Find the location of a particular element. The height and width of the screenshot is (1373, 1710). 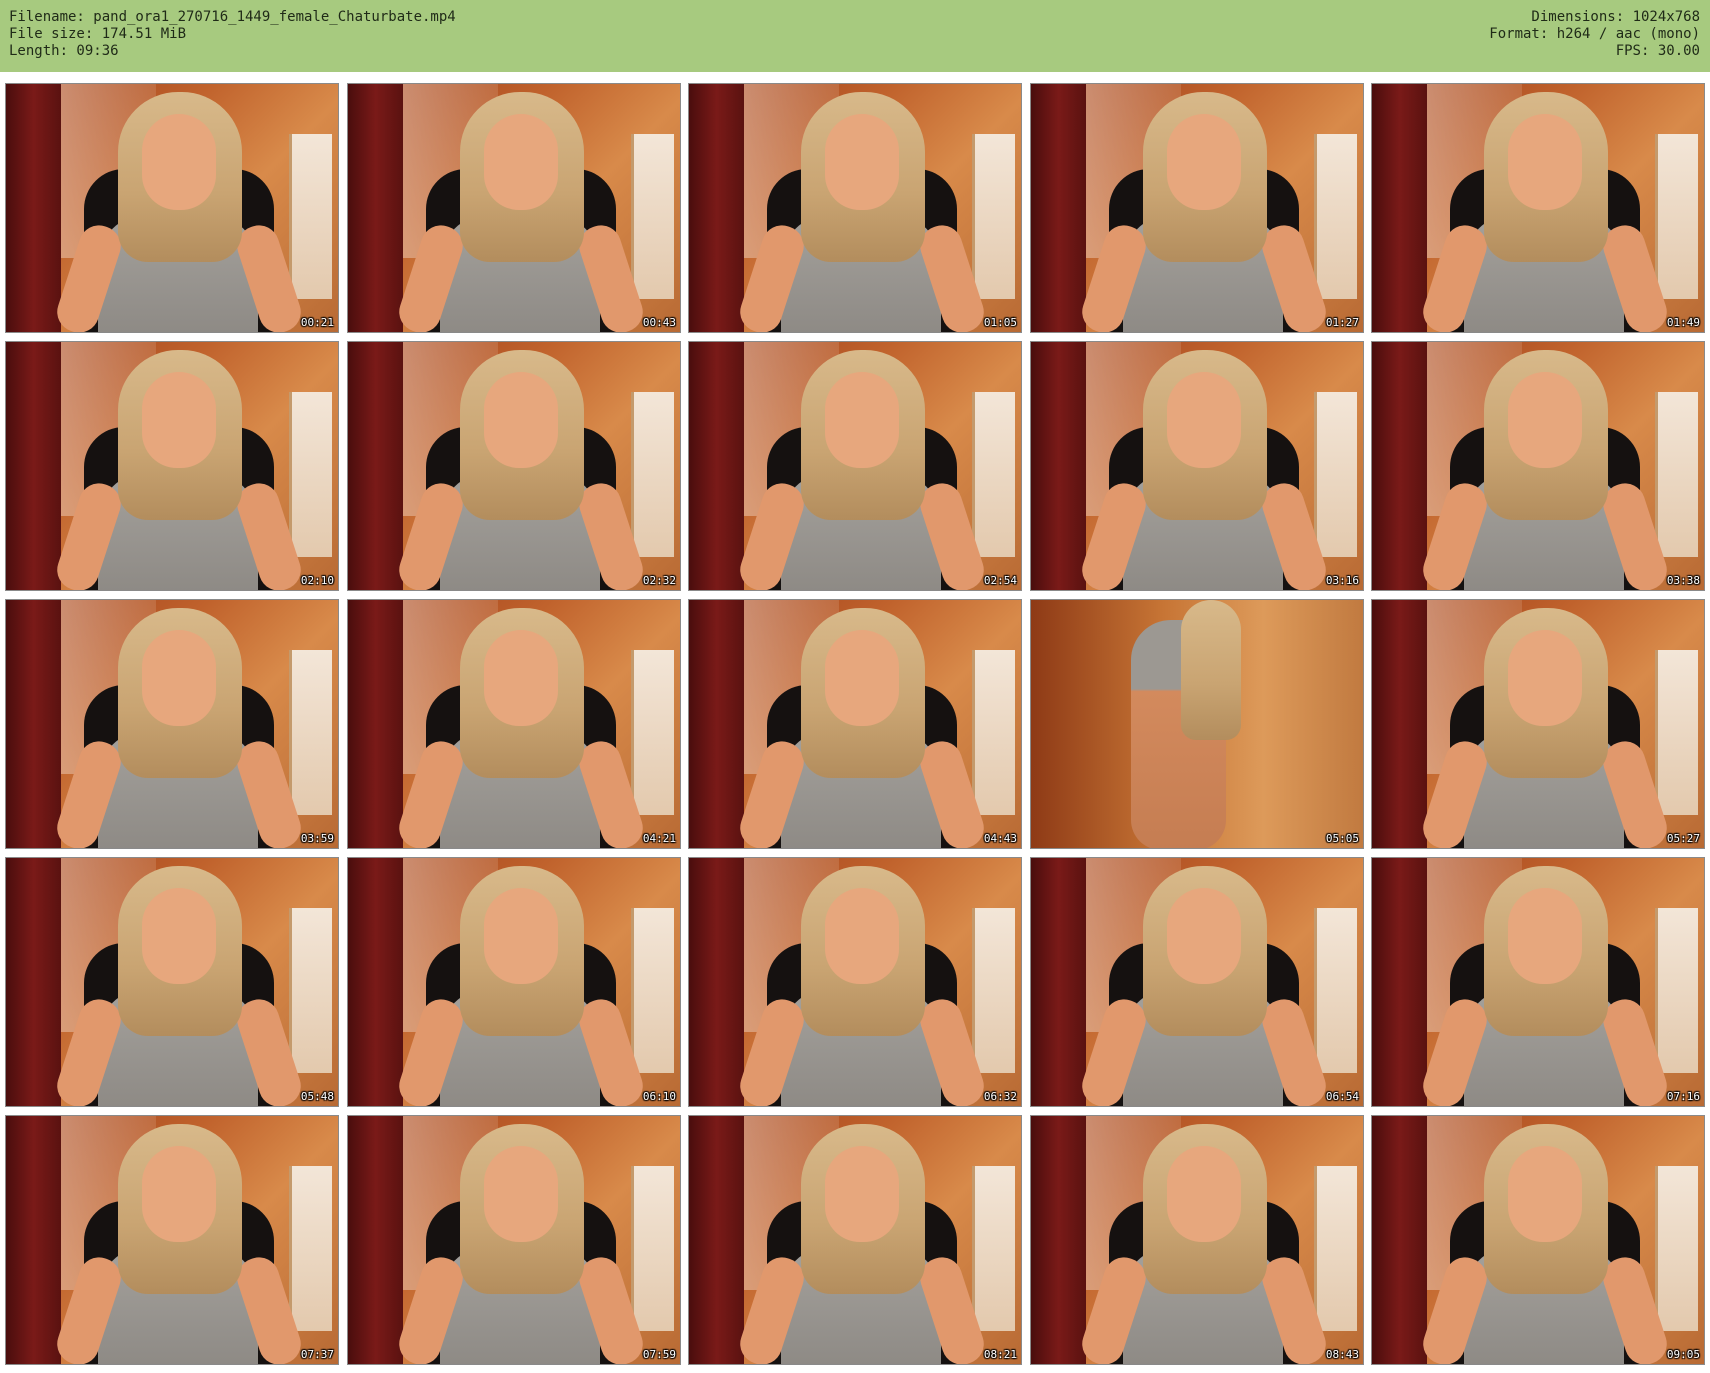

video-thumbnail: 04:43 is located at coordinates (855, 724).